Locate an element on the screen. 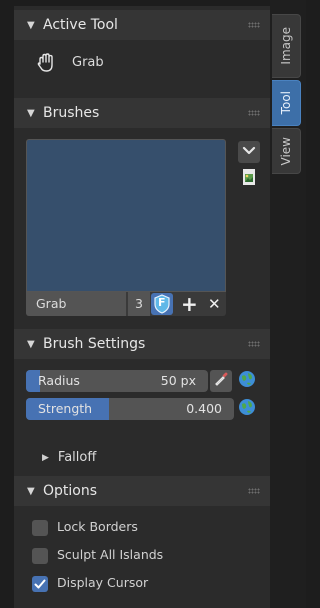 The width and height of the screenshot is (320, 608). radius-pressure-button is located at coordinates (247, 381).